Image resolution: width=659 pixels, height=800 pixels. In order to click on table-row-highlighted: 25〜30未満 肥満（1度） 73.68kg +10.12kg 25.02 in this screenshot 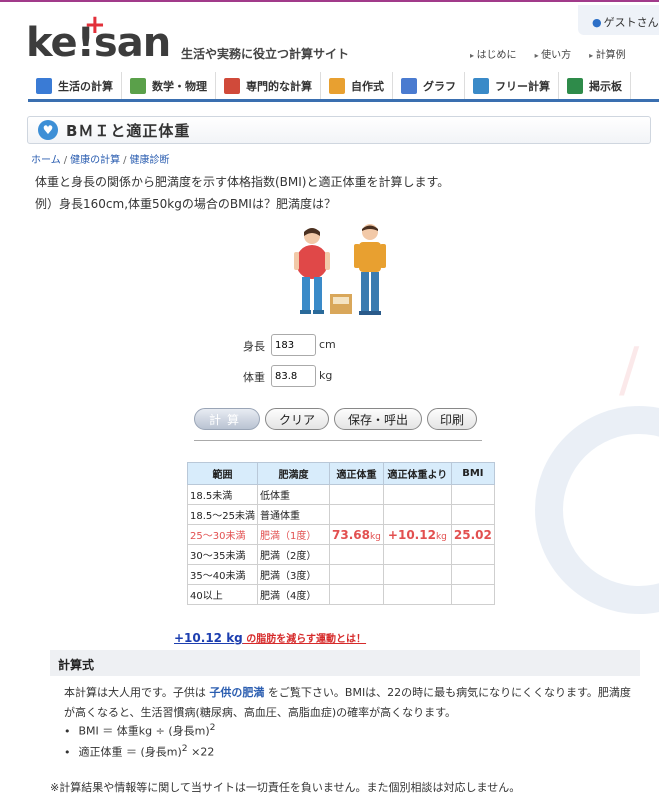, I will do `click(341, 534)`.